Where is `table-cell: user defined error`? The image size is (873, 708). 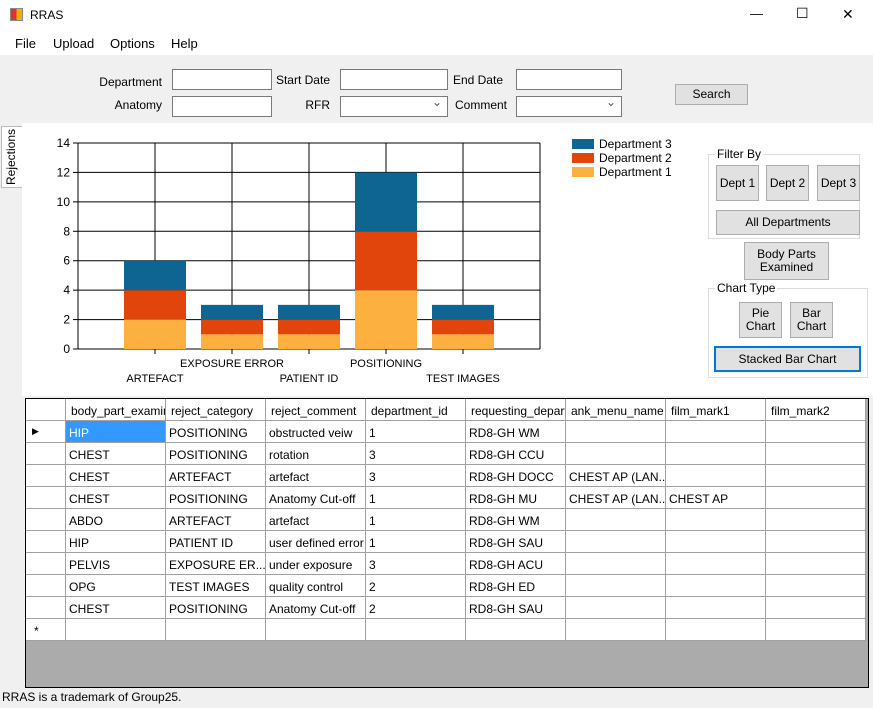 table-cell: user defined error is located at coordinates (316, 542).